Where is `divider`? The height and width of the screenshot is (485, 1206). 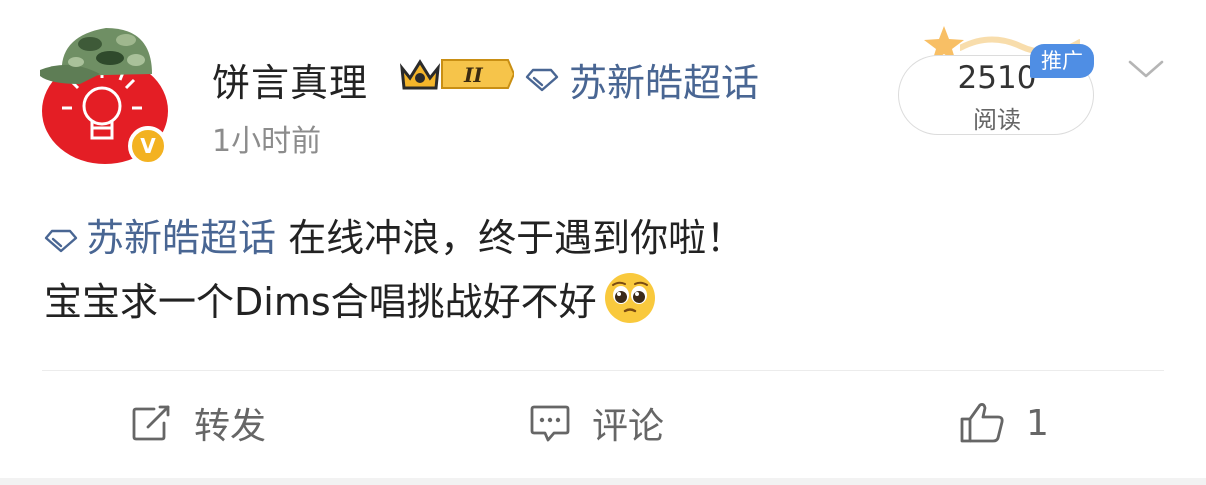 divider is located at coordinates (603, 370).